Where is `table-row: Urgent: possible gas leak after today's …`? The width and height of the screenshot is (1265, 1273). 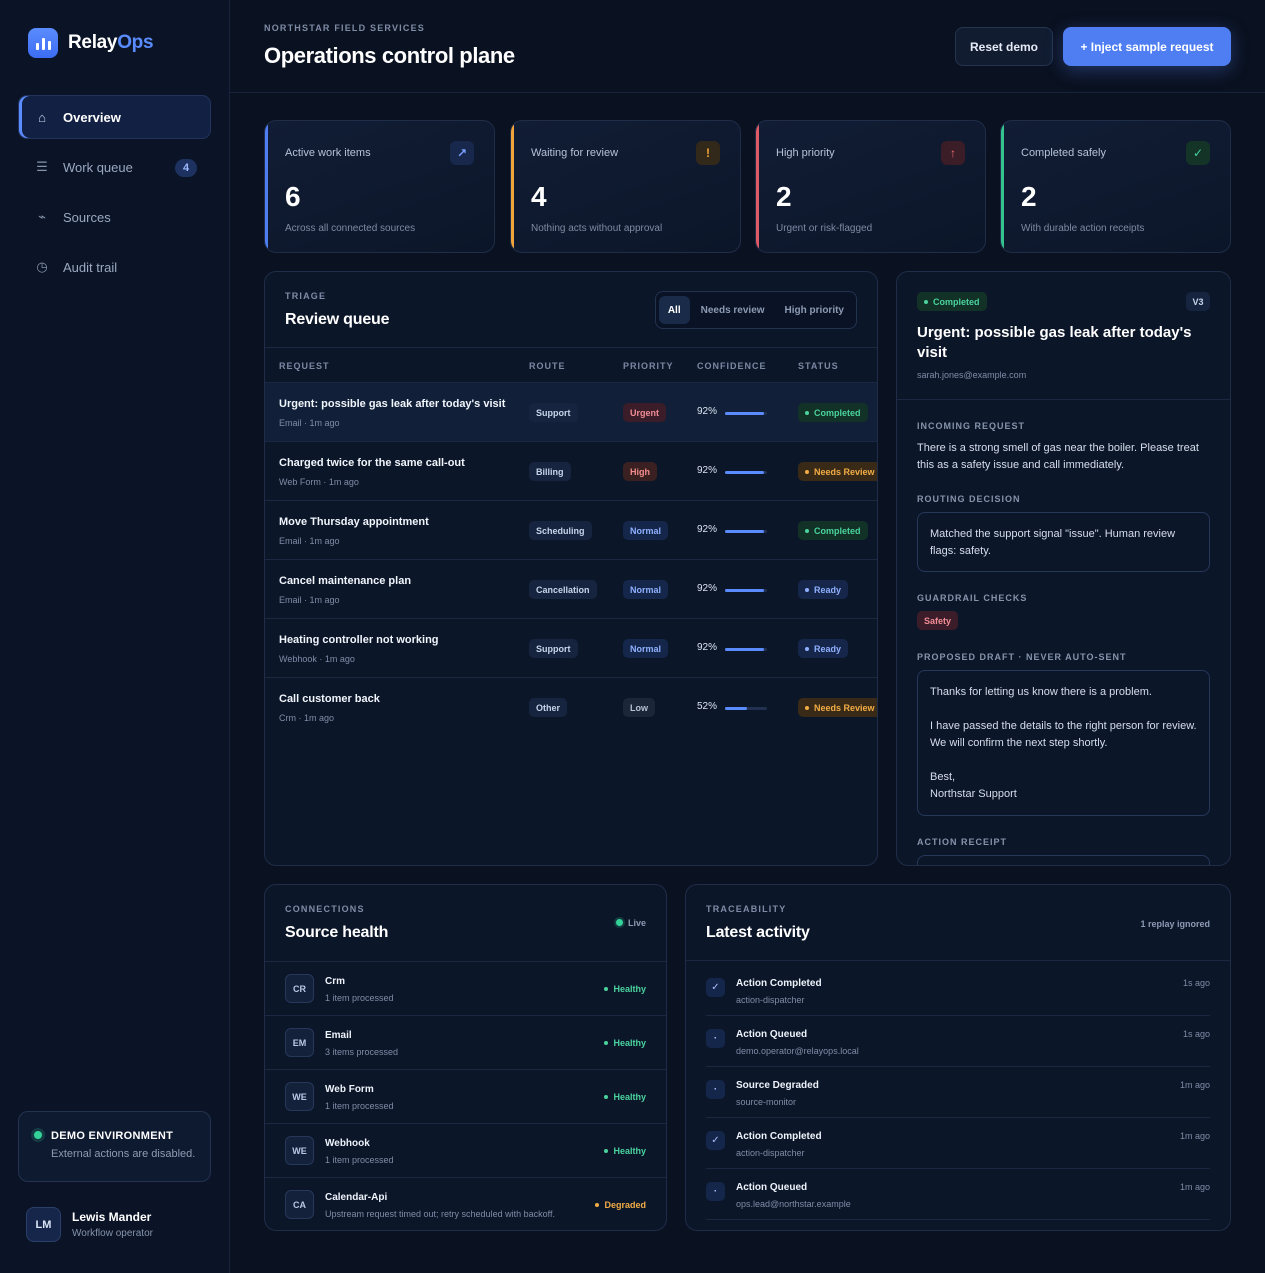 table-row: Urgent: possible gas leak after today's … is located at coordinates (571, 411).